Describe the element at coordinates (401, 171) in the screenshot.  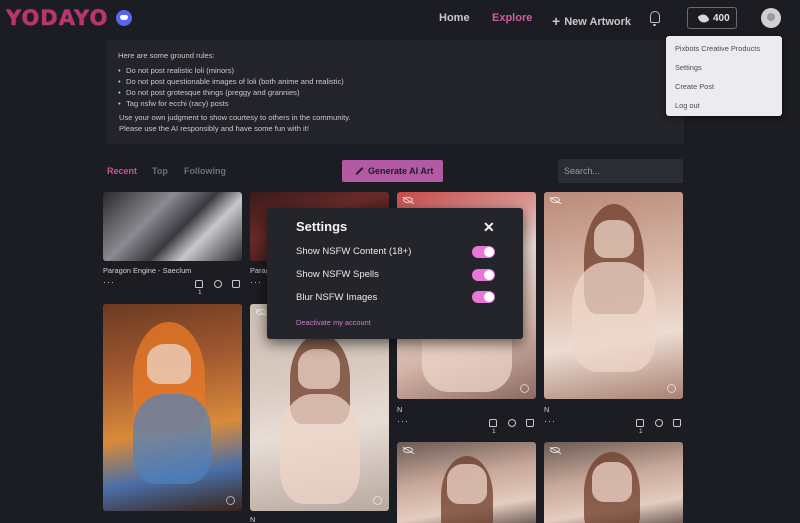
I see `generate-label: Generate AI Art` at that location.